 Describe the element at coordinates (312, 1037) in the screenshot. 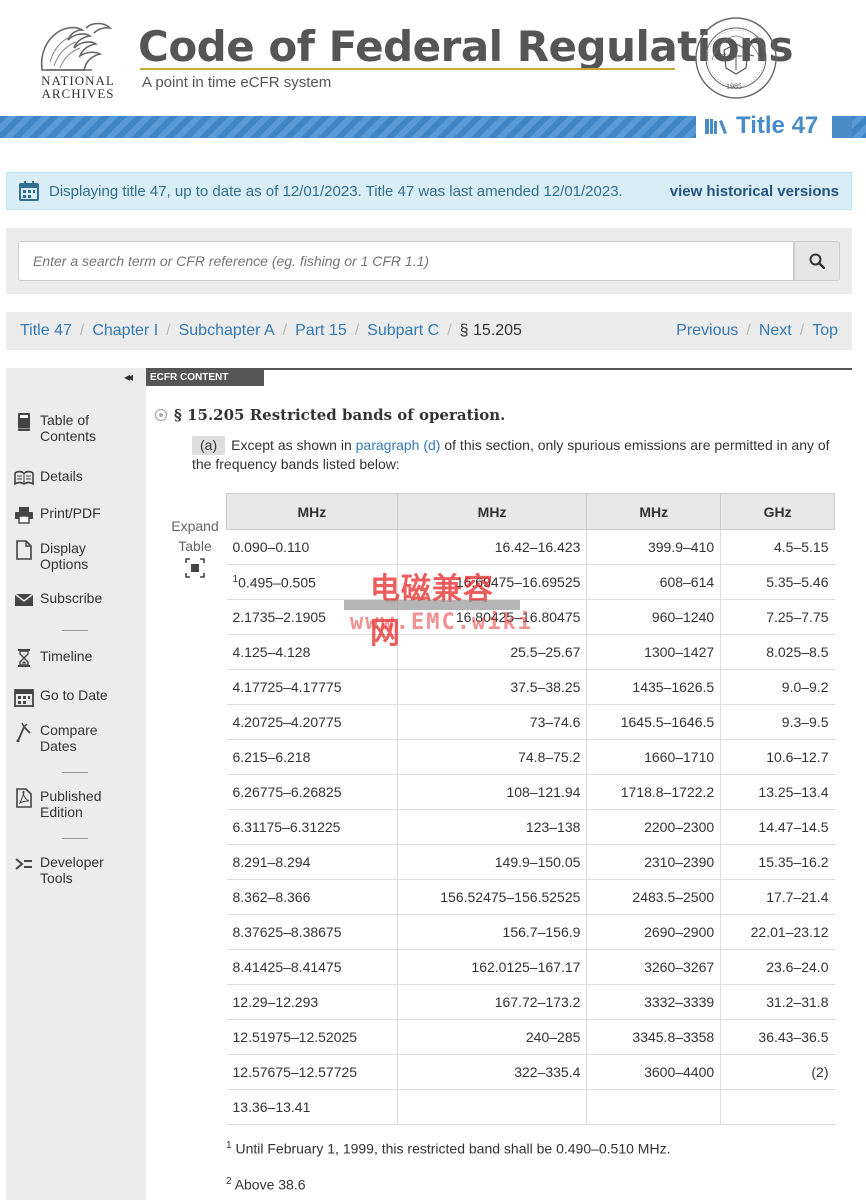

I see `table-cell: 12.51975–12.52025` at that location.